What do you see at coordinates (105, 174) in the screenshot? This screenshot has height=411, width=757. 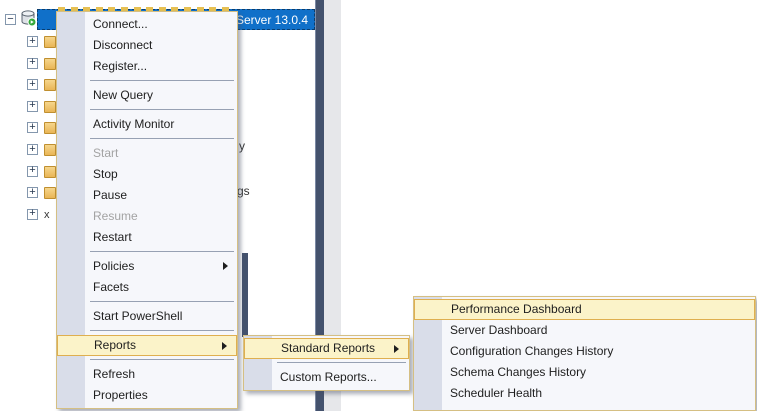 I see `menu-item-label: Stop` at bounding box center [105, 174].